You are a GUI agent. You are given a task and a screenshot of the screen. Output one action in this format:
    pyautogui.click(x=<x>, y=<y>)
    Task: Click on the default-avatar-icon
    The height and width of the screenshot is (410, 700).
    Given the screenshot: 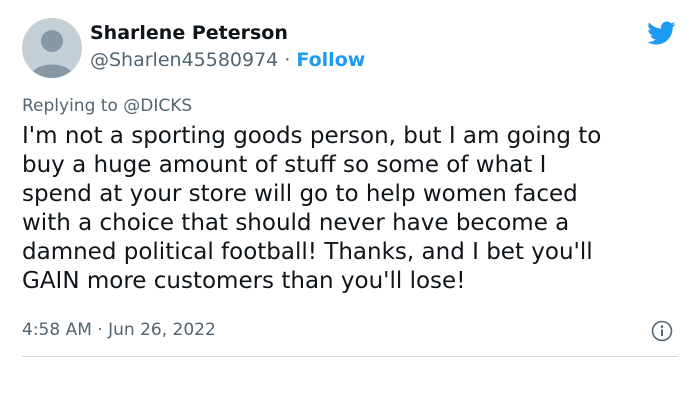 What is the action you would take?
    pyautogui.click(x=52, y=48)
    